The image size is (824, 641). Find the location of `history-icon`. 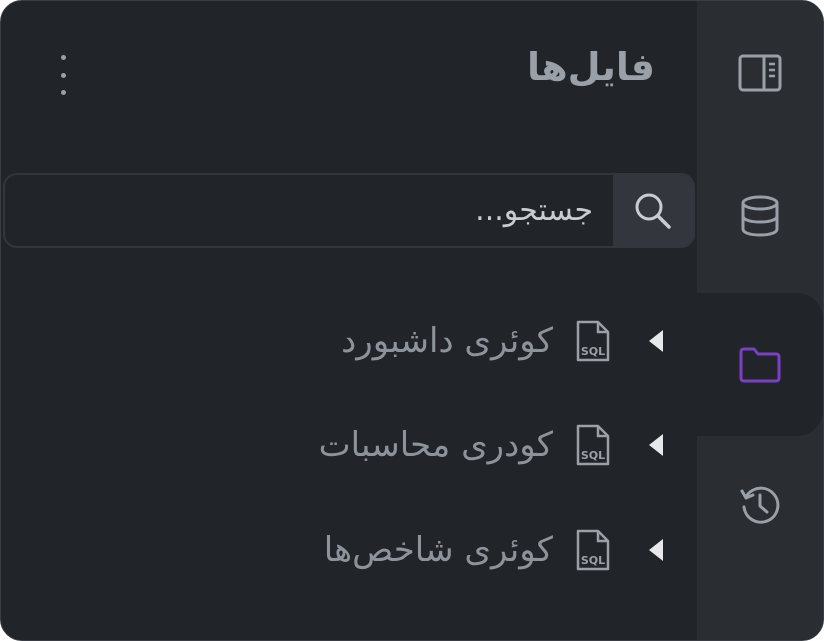

history-icon is located at coordinates (760, 505).